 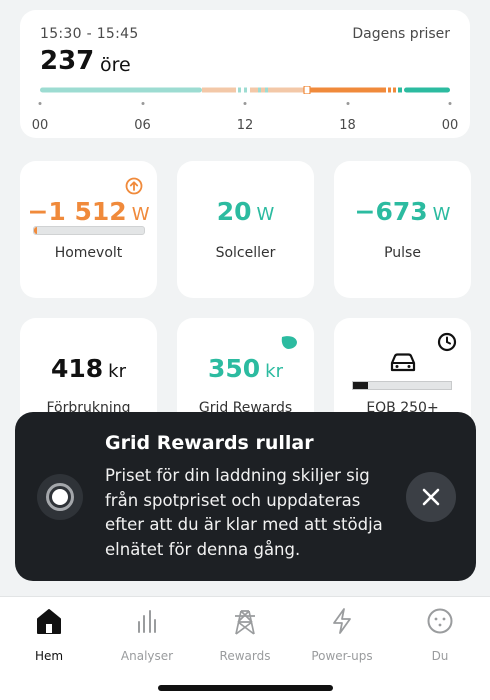 I want to click on close-icon, so click(x=431, y=497).